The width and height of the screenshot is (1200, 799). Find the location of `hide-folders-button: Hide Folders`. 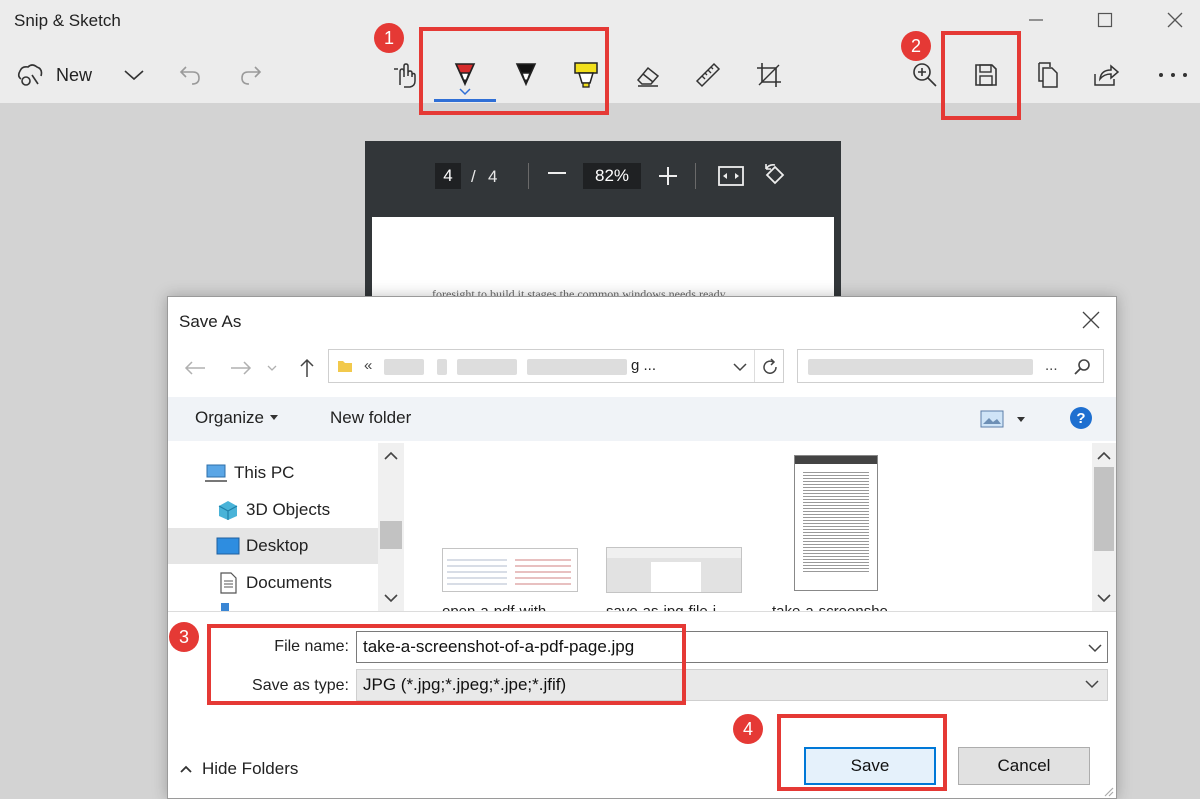

hide-folders-button: Hide Folders is located at coordinates (239, 769).